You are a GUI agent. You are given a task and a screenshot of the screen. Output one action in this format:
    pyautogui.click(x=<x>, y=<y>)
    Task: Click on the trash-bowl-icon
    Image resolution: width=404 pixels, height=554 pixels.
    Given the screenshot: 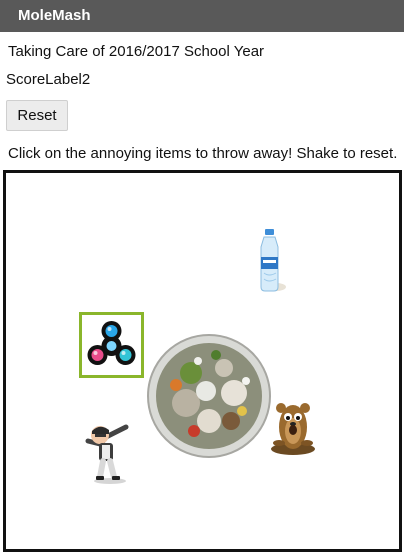 What is the action you would take?
    pyautogui.click(x=209, y=396)
    